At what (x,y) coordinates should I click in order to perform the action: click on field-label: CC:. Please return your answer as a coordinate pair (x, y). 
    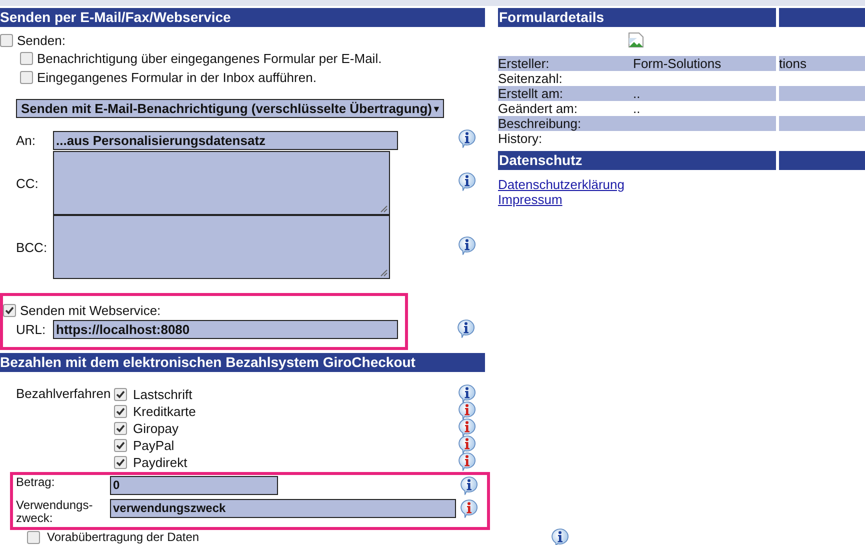
    Looking at the image, I should click on (27, 183).